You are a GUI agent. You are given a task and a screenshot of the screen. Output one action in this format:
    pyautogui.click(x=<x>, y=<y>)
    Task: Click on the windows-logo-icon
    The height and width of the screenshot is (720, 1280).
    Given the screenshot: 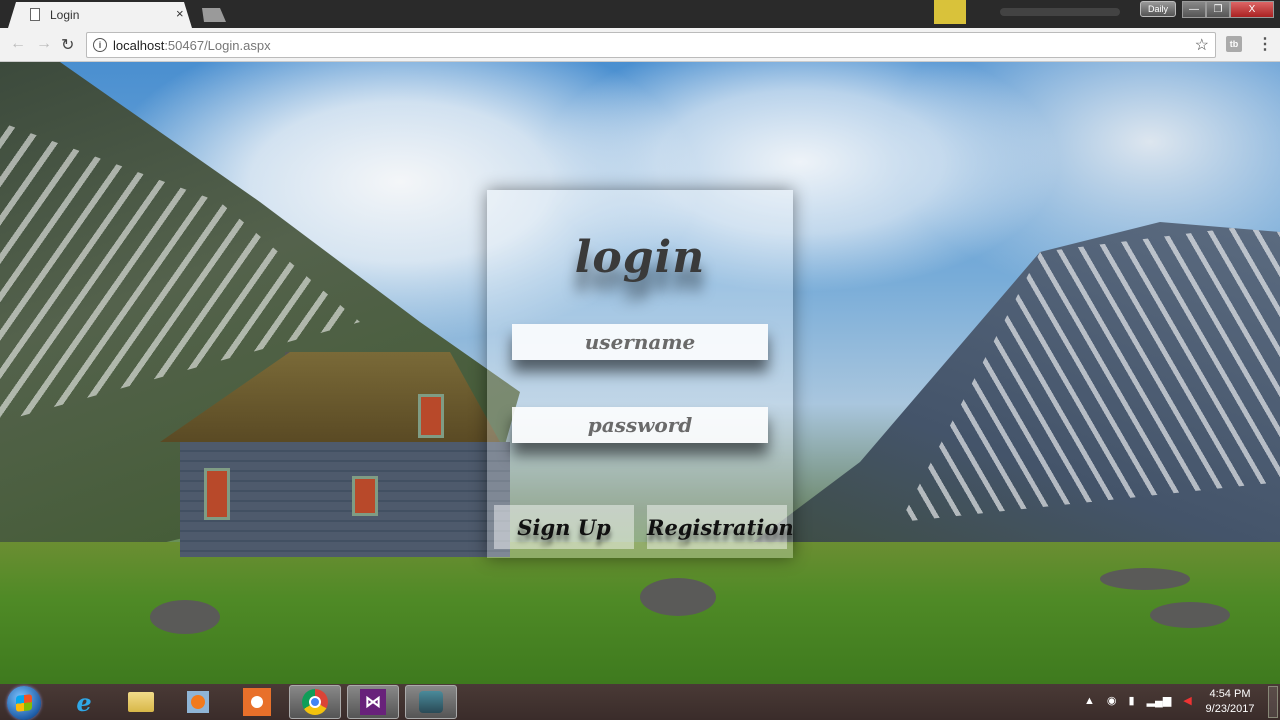 What is the action you would take?
    pyautogui.click(x=24, y=703)
    